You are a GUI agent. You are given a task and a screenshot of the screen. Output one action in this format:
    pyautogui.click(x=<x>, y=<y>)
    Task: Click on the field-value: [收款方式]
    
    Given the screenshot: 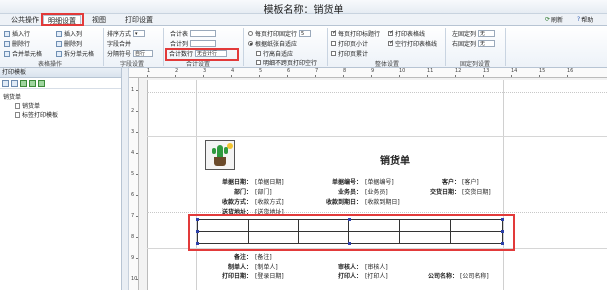 What is the action you would take?
    pyautogui.click(x=269, y=201)
    